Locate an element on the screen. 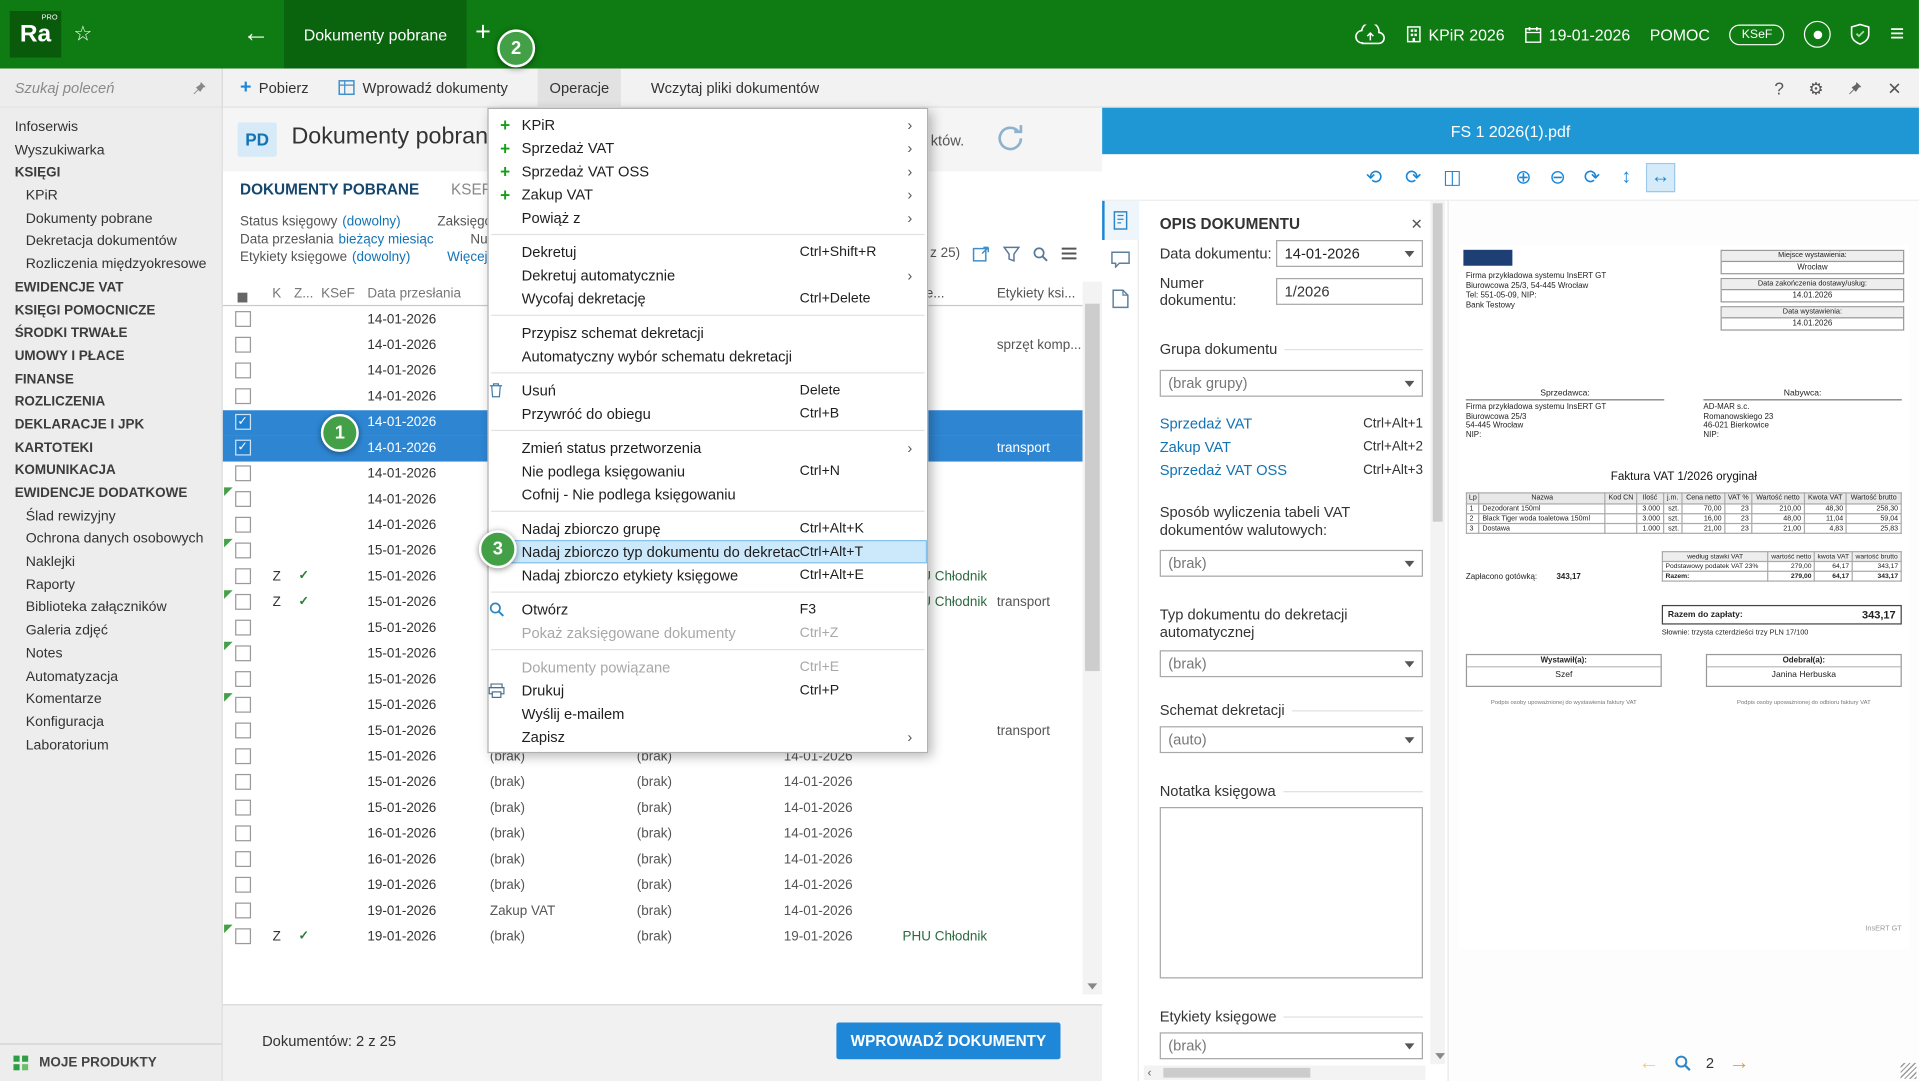 The height and width of the screenshot is (1081, 1919). numer-dokumentu-input: 1/2026 is located at coordinates (1349, 291).